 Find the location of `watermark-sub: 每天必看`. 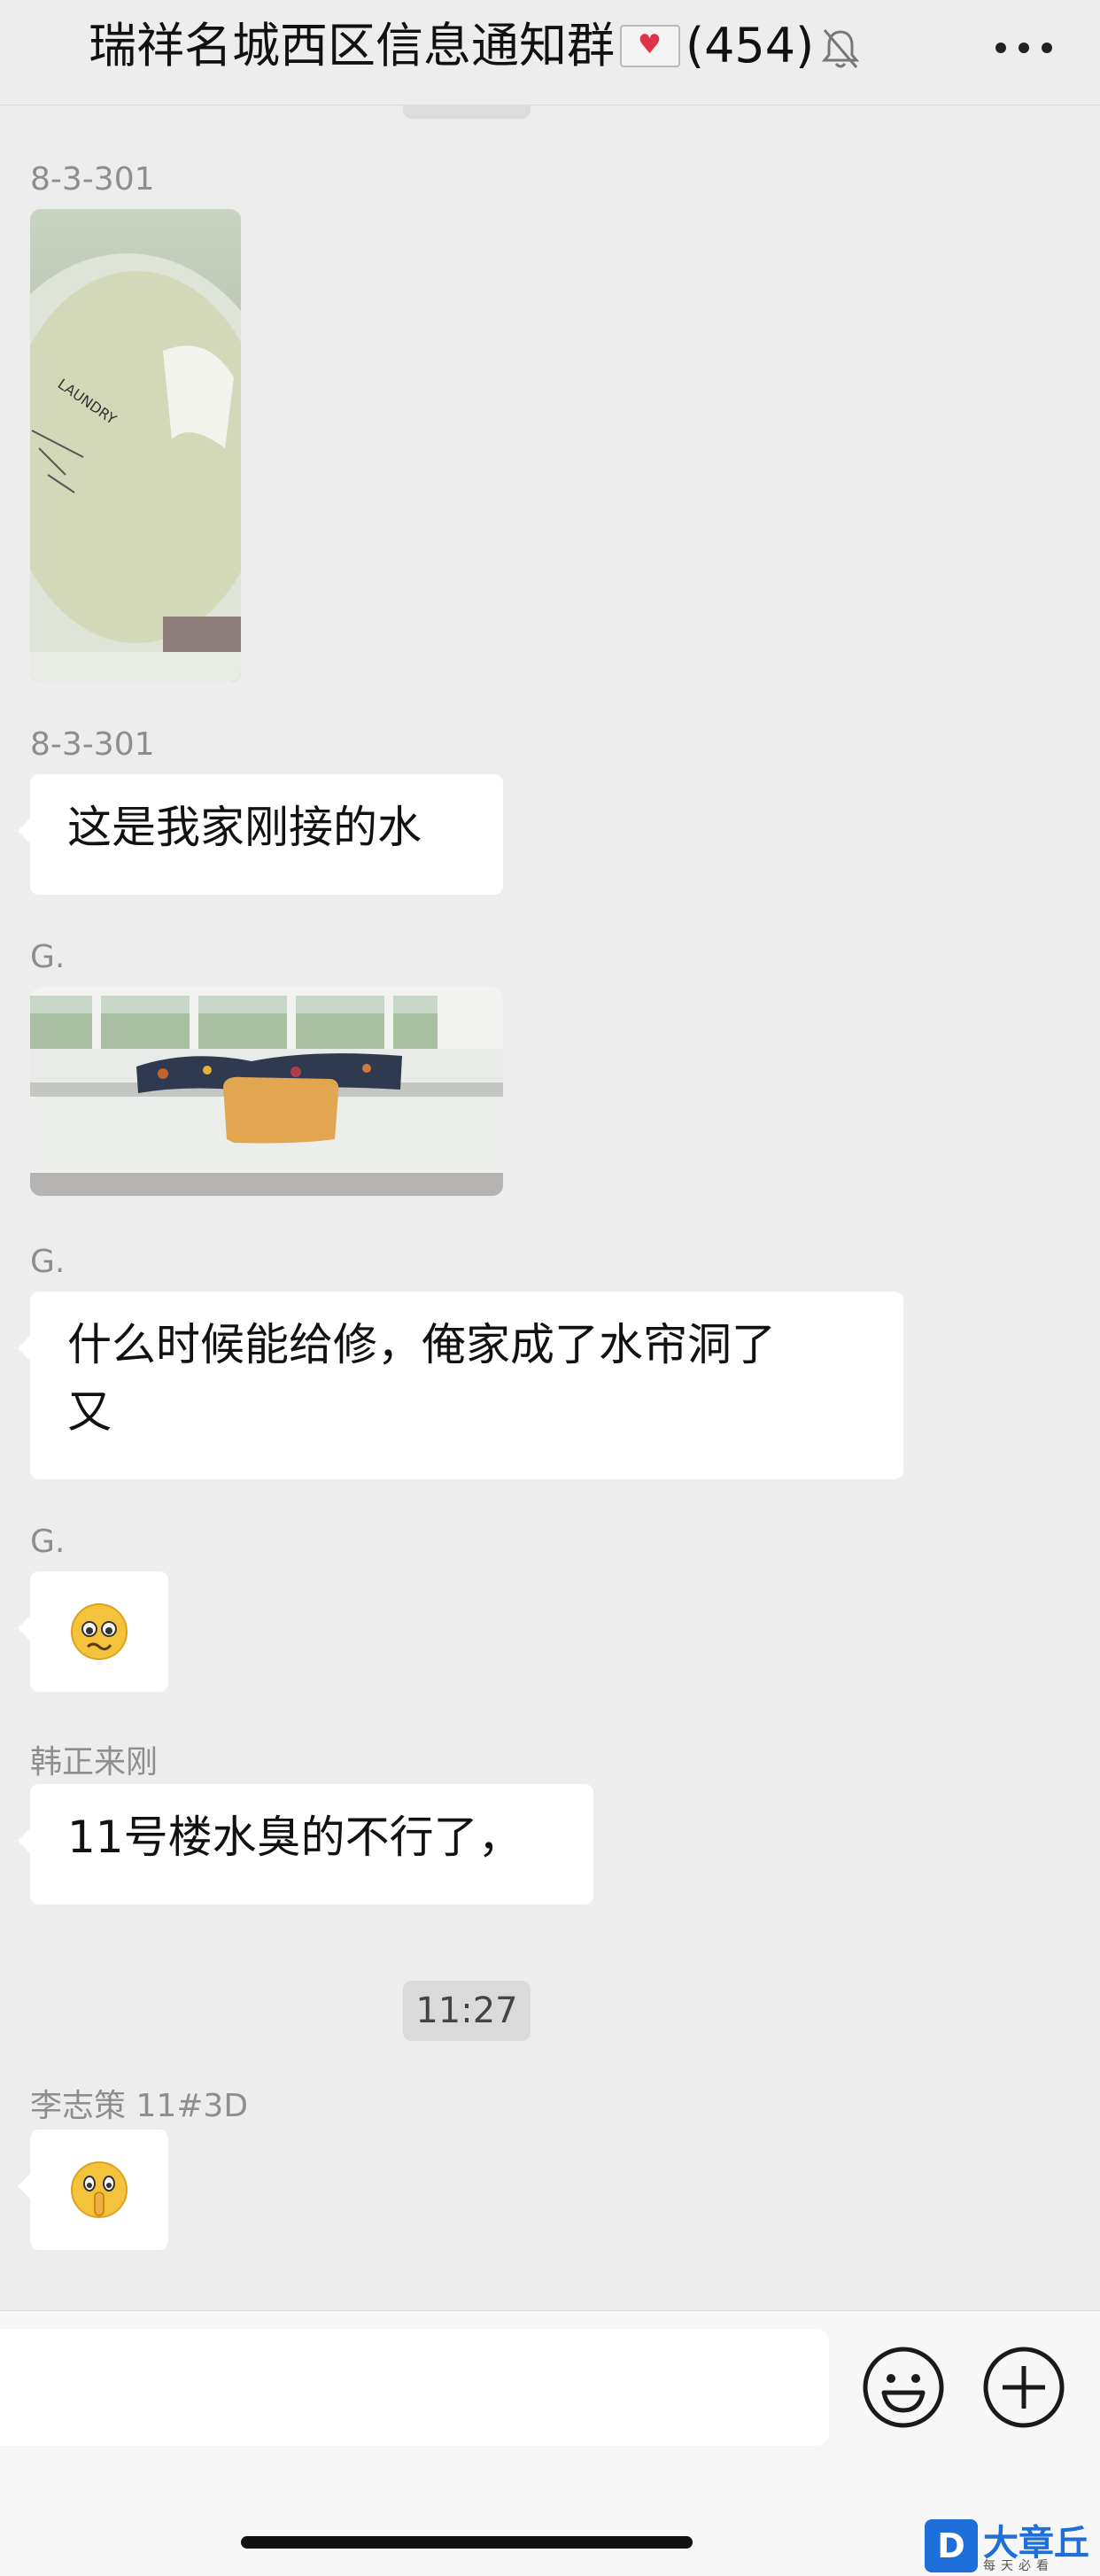

watermark-sub: 每天必看 is located at coordinates (1019, 2566).